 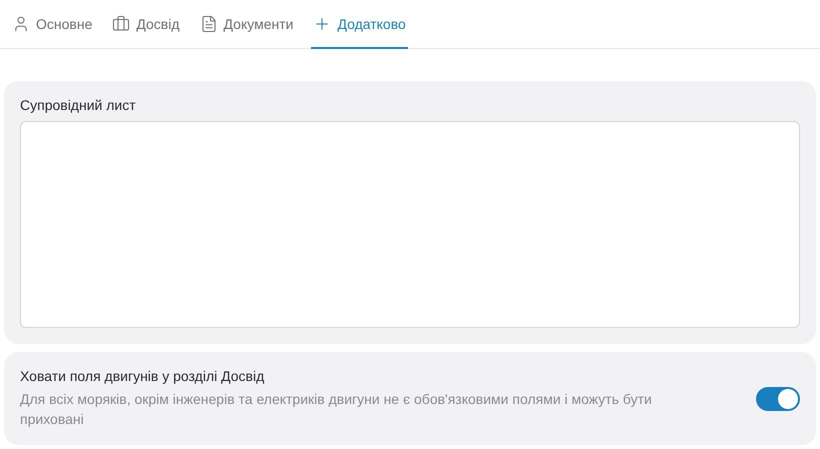 I want to click on field-label: Супровідний лист, so click(x=78, y=105).